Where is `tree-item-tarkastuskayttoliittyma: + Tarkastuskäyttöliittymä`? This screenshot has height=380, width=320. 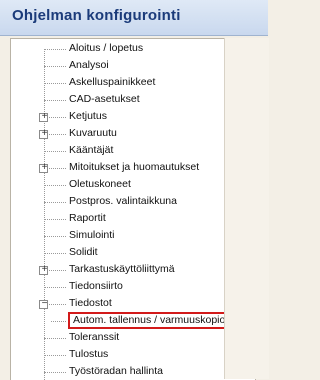 tree-item-tarkastuskayttoliittyma: + Tarkastuskäyttöliittymä is located at coordinates (122, 270).